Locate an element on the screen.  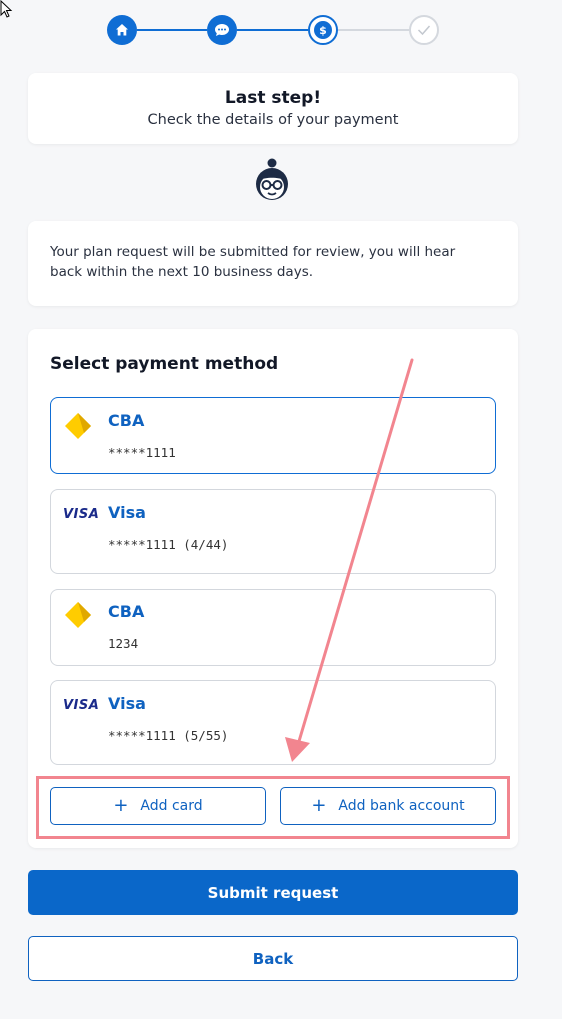
payment-method-option: VISA Visa *****1111 (5/55) is located at coordinates (273, 722).